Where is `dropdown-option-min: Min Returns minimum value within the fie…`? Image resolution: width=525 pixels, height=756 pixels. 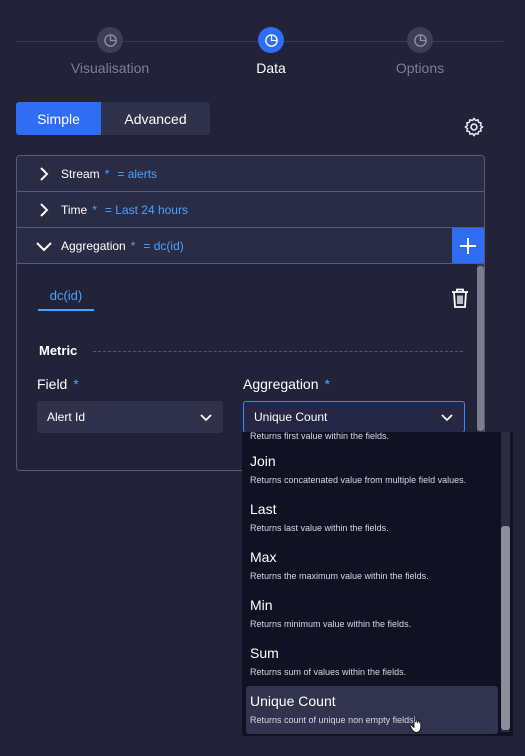
dropdown-option-min: Min Returns minimum value within the fie… is located at coordinates (371, 614).